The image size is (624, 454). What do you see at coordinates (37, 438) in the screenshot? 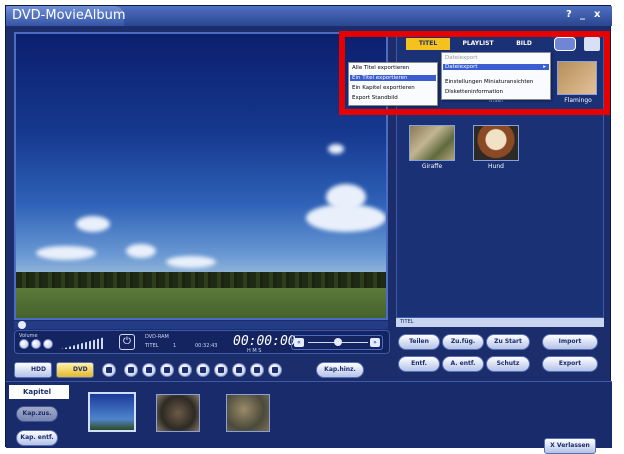
I see `kap-entf-button: Kap. entf.` at bounding box center [37, 438].